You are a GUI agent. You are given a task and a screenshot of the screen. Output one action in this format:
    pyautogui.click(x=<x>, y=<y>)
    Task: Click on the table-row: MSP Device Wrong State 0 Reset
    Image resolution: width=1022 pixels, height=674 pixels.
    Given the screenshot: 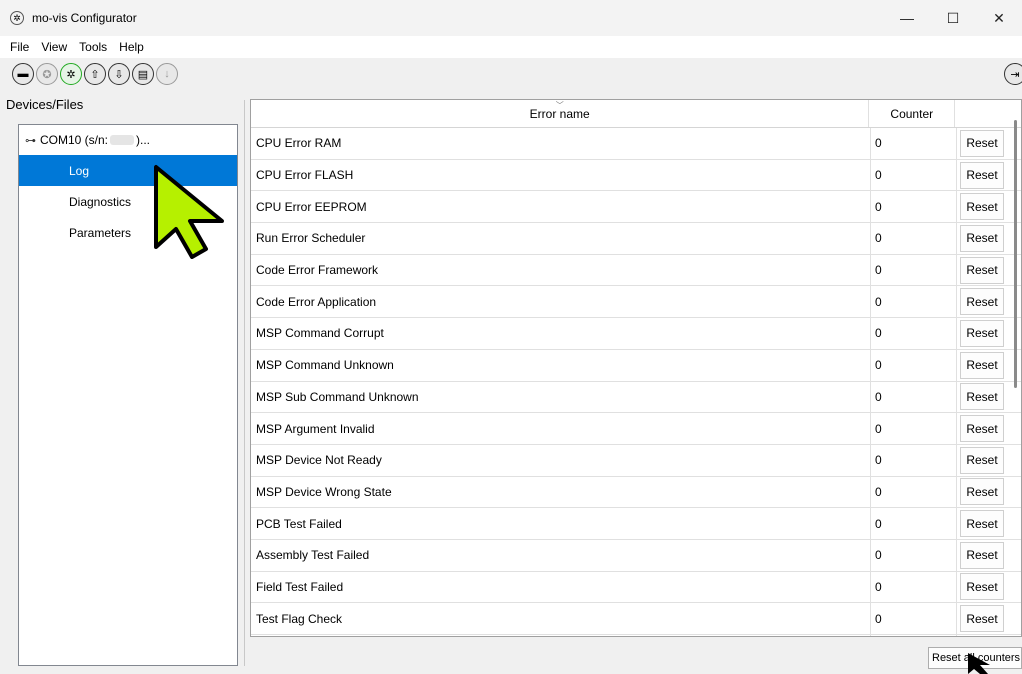 What is the action you would take?
    pyautogui.click(x=636, y=492)
    